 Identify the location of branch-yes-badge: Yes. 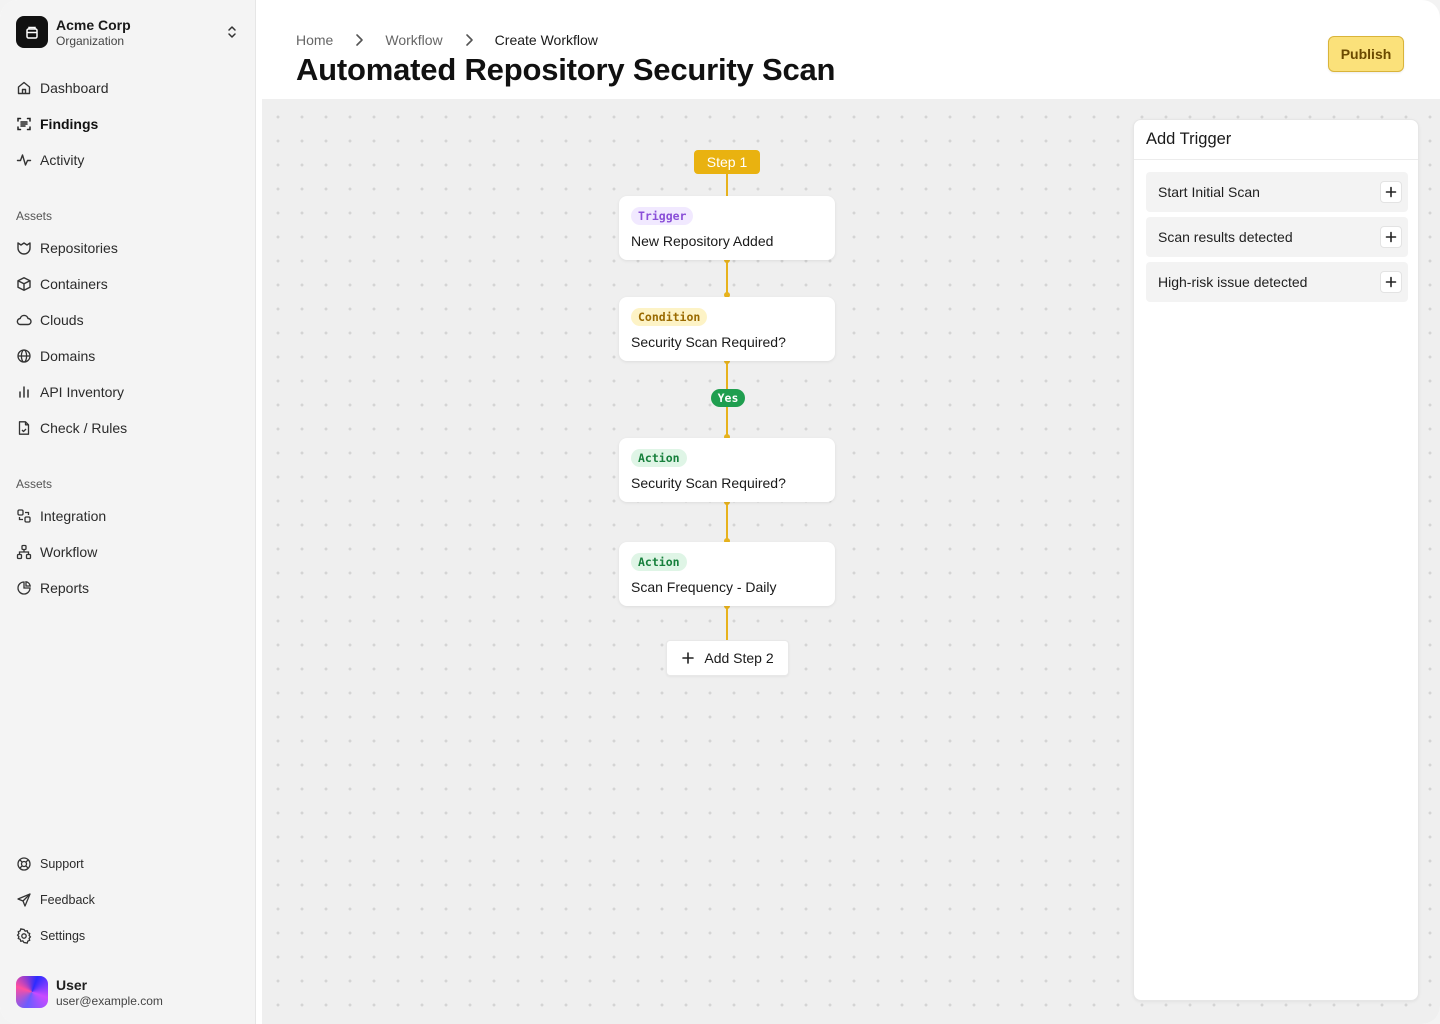
(728, 398).